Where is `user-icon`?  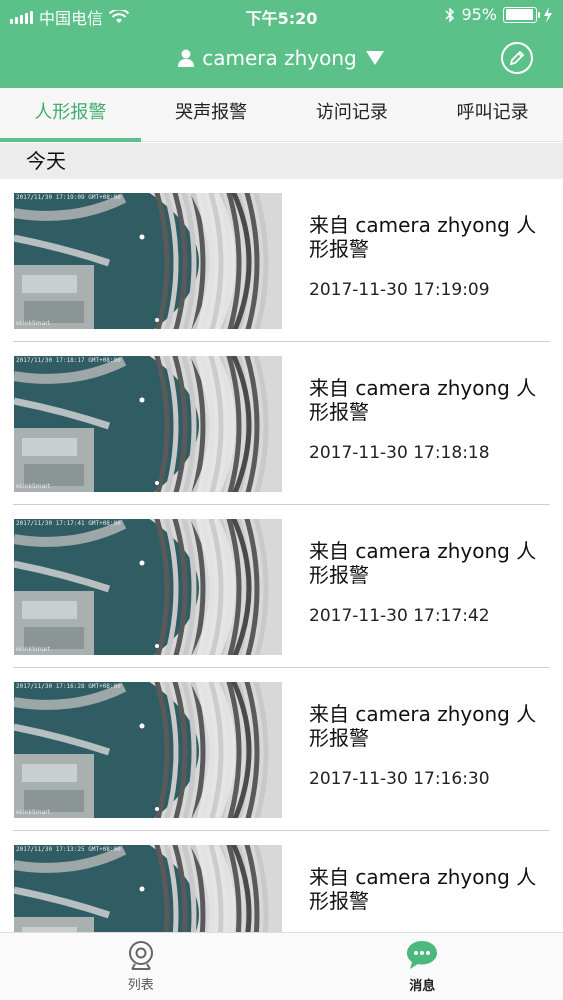
user-icon is located at coordinates (186, 58).